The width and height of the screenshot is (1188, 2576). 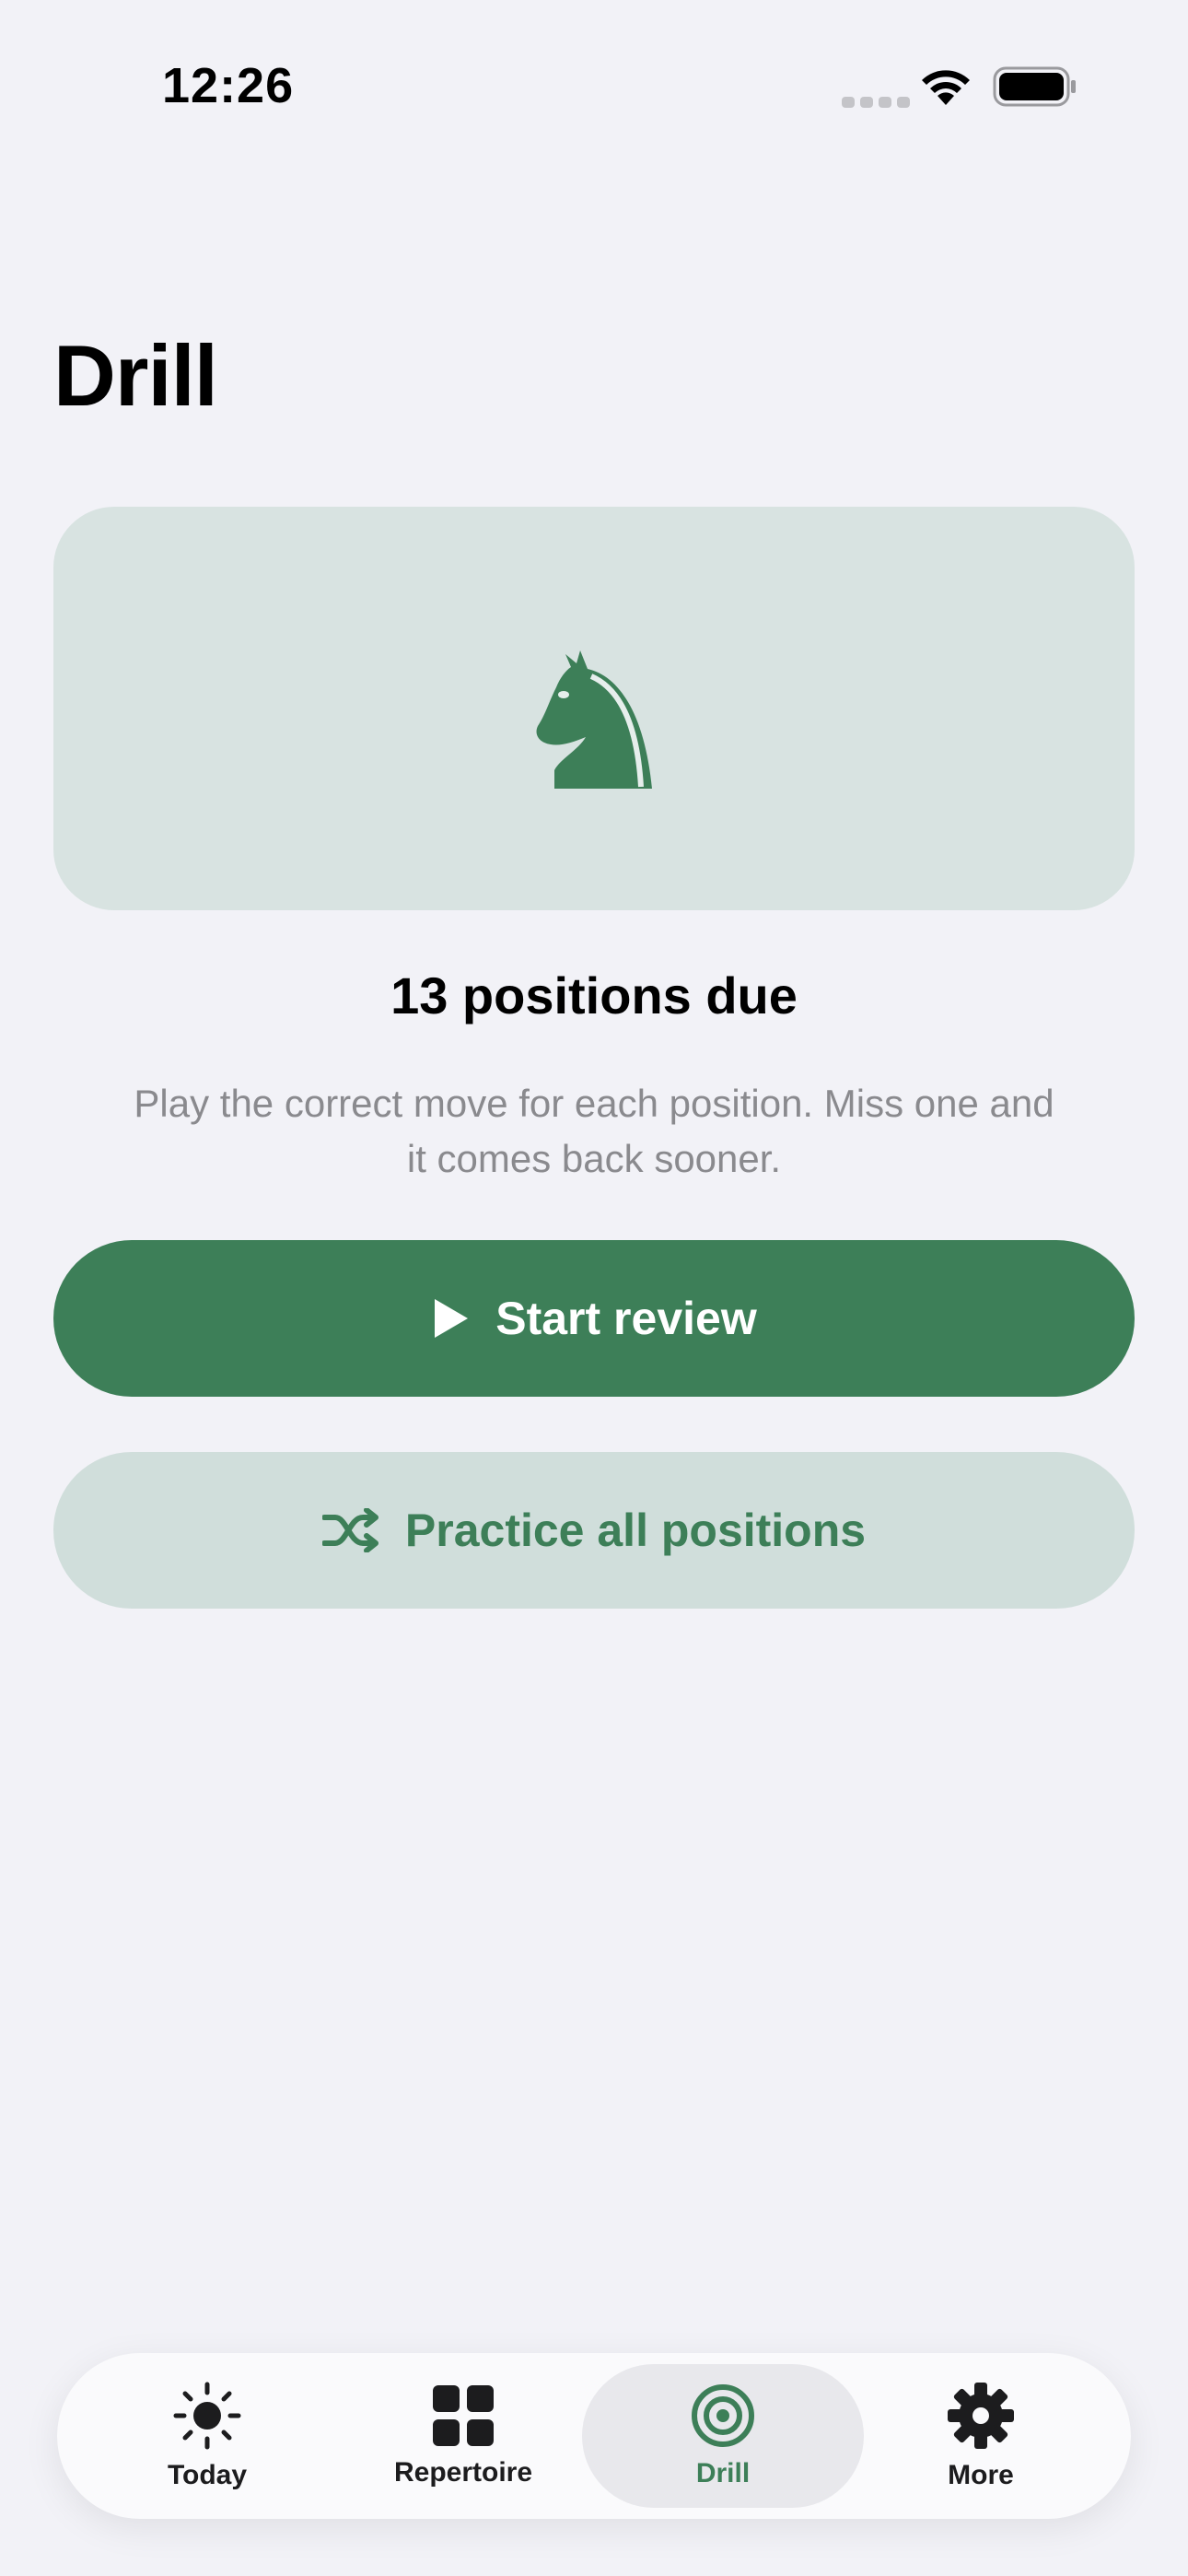 I want to click on grid-icon, so click(x=463, y=2415).